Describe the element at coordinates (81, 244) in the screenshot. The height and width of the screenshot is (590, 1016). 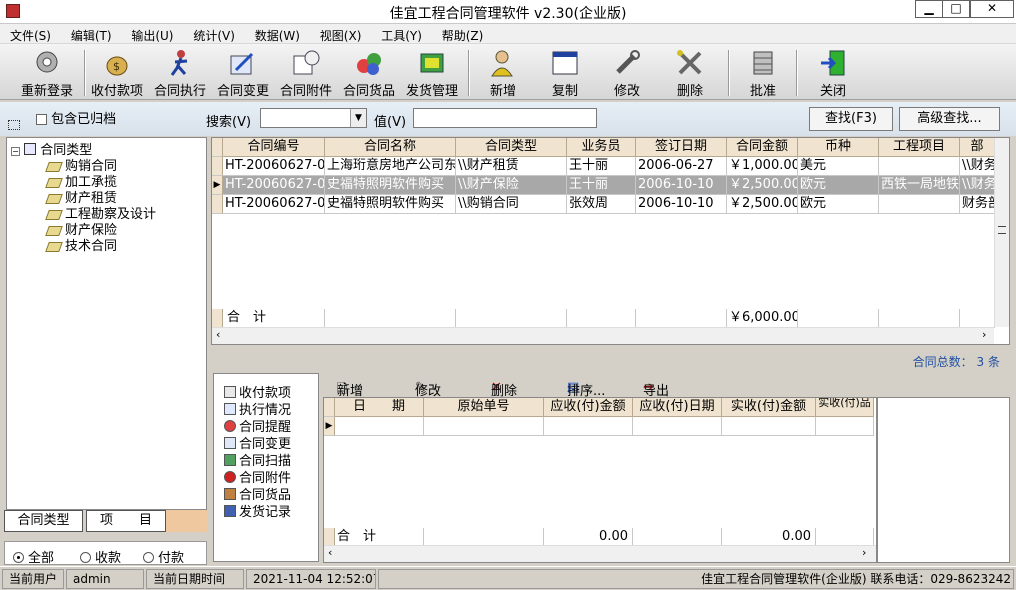
I see `tree-item-technology: 技术合同` at that location.